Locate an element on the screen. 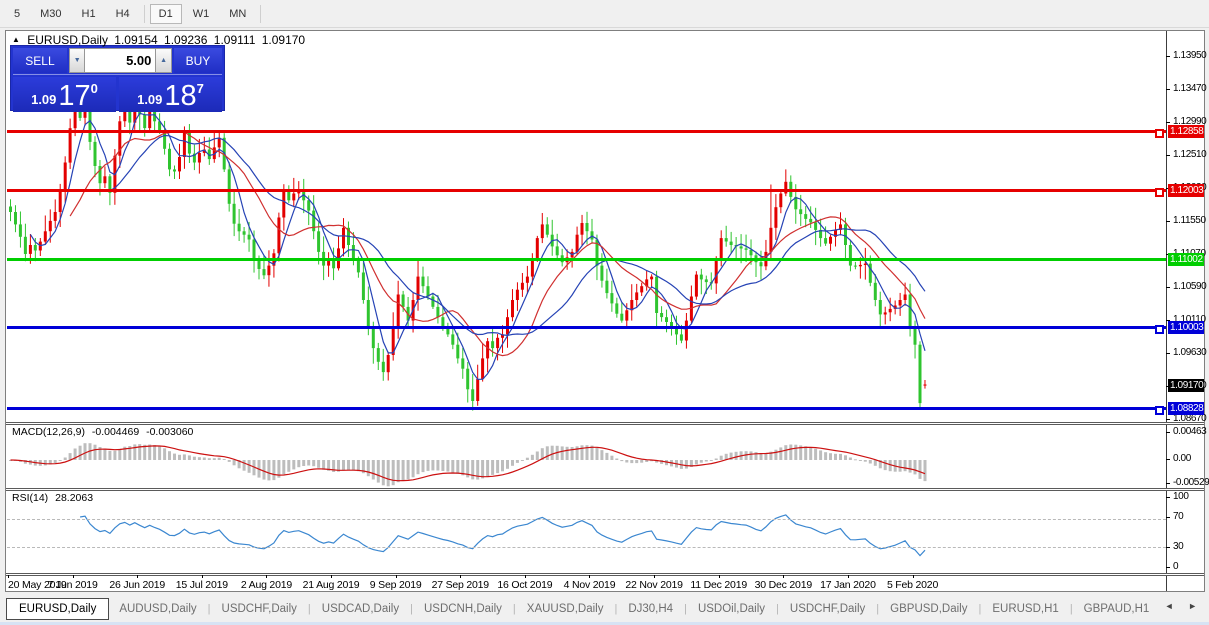 The image size is (1209, 625). price-tick-label: 1.10590 is located at coordinates (1190, 286).